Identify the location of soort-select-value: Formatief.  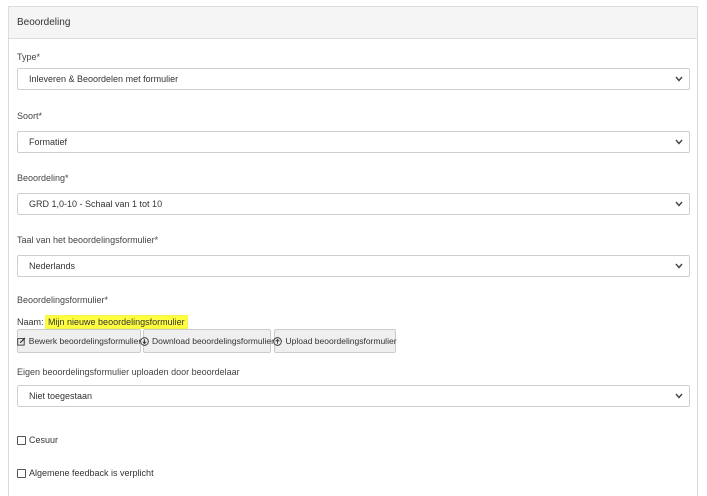
(48, 142).